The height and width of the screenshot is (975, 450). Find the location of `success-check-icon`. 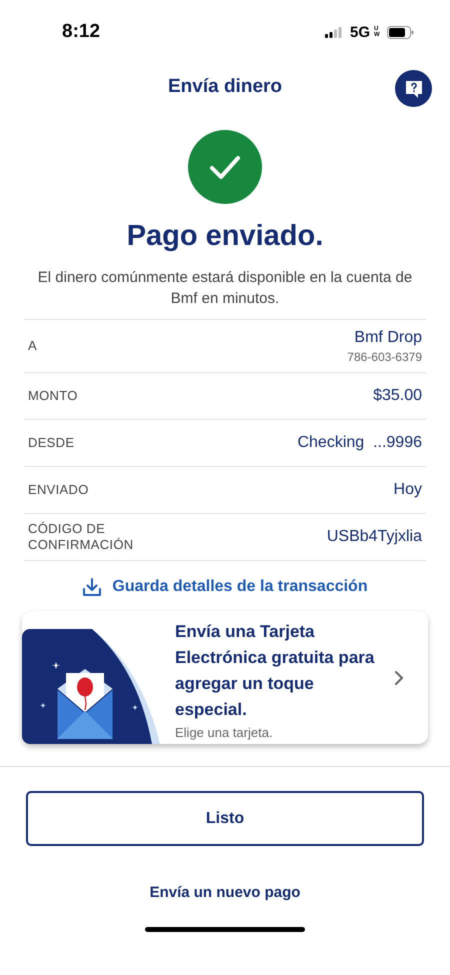

success-check-icon is located at coordinates (225, 167).